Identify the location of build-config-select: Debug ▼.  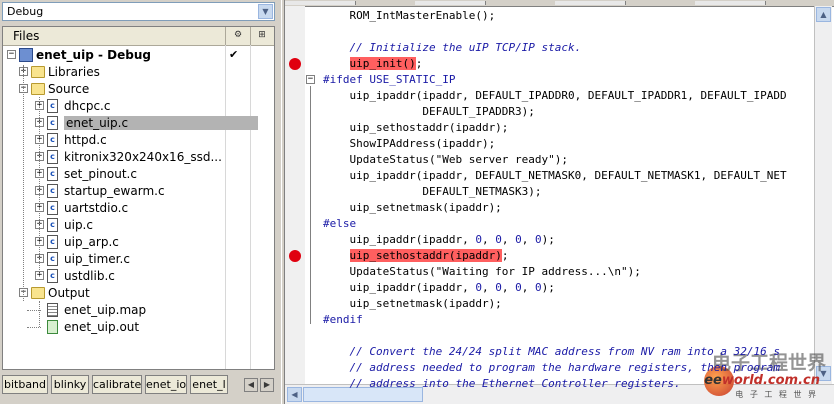
(138, 11).